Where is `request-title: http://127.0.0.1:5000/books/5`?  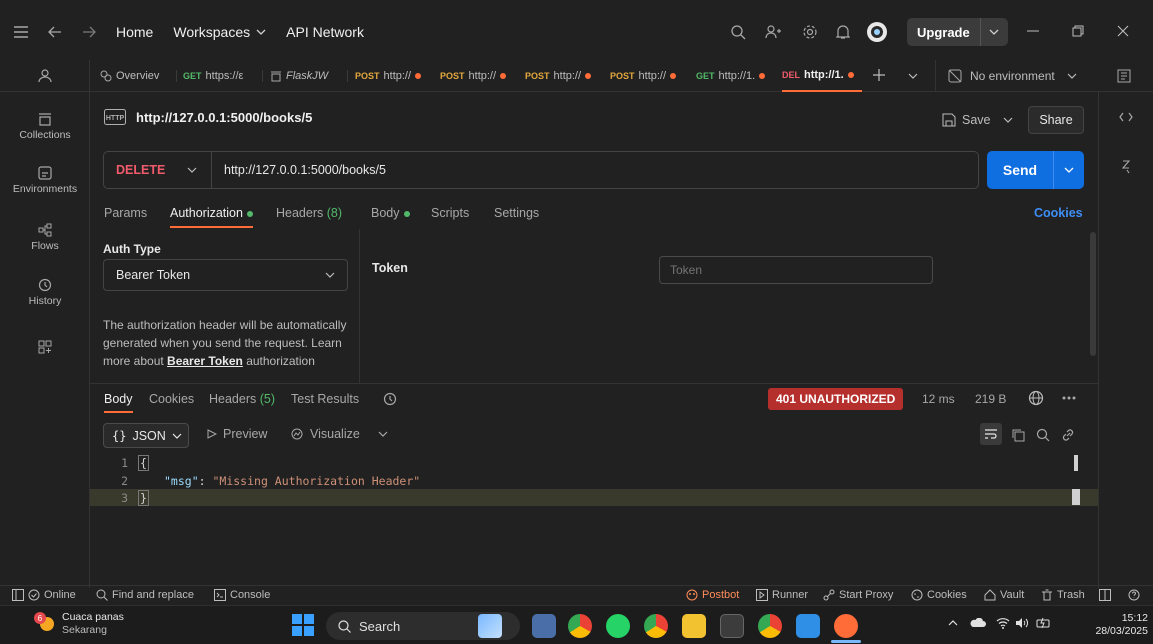
request-title: http://127.0.0.1:5000/books/5 is located at coordinates (224, 117).